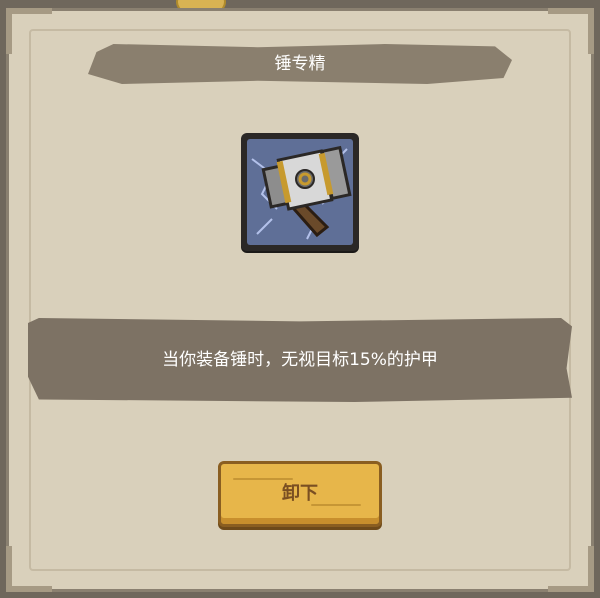 The height and width of the screenshot is (598, 600). I want to click on unequip-button-label: 卸下, so click(300, 493).